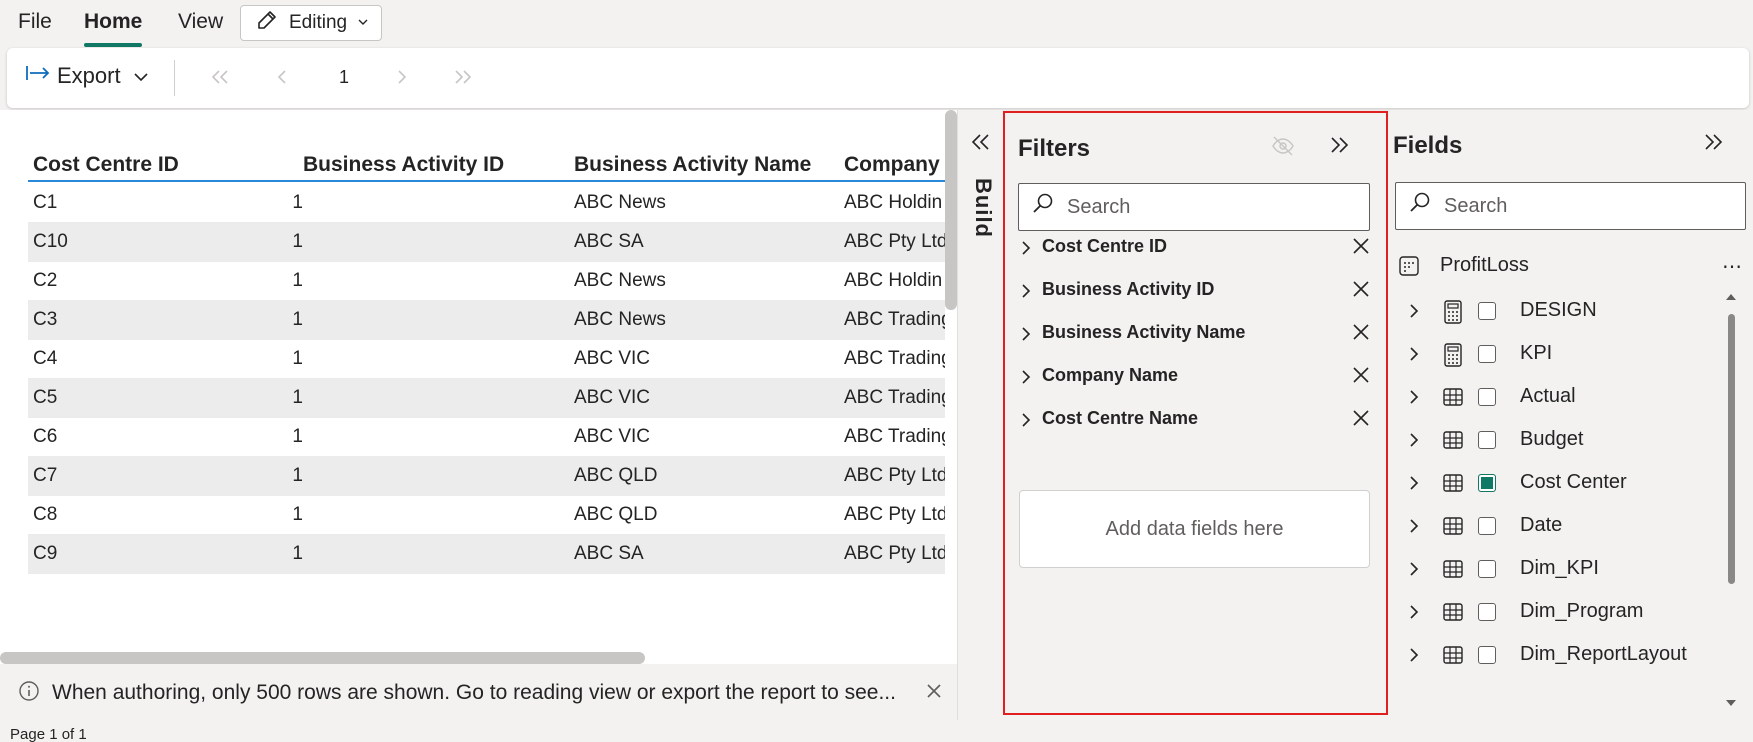 The width and height of the screenshot is (1753, 742). Describe the element at coordinates (403, 165) in the screenshot. I see `column-header: Business Activity ID` at that location.